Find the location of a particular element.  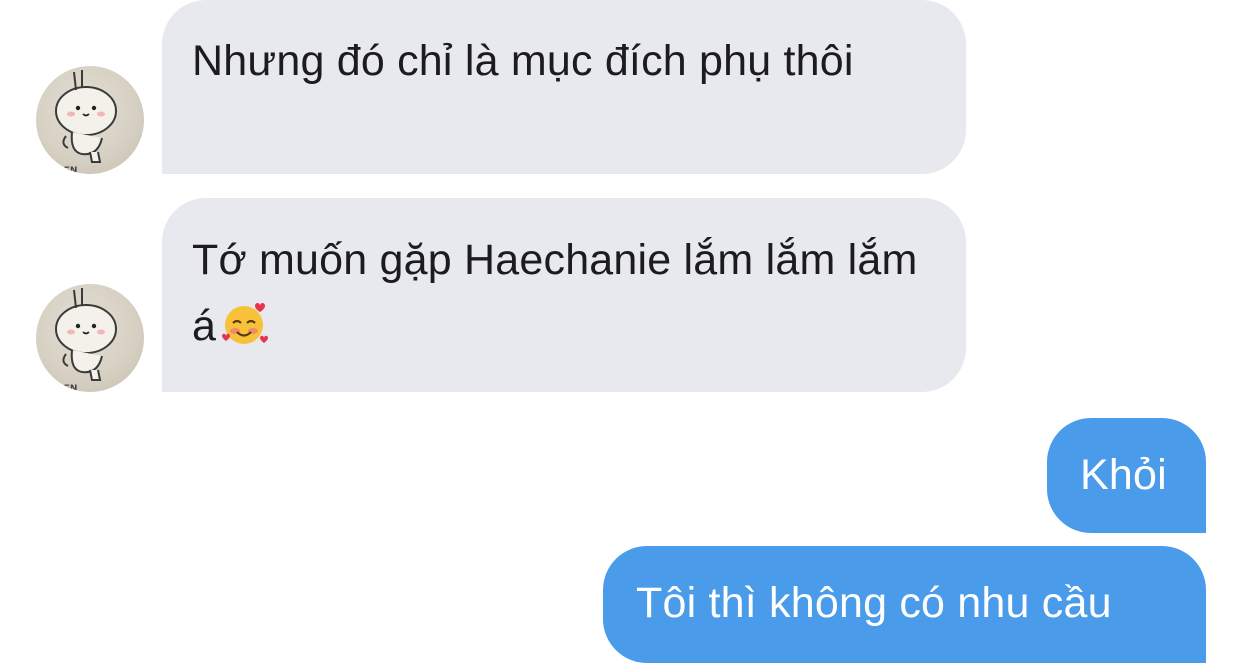

message-text: Tớ muốn gặp Haechanie lắm lắm lắm á is located at coordinates (555, 293).